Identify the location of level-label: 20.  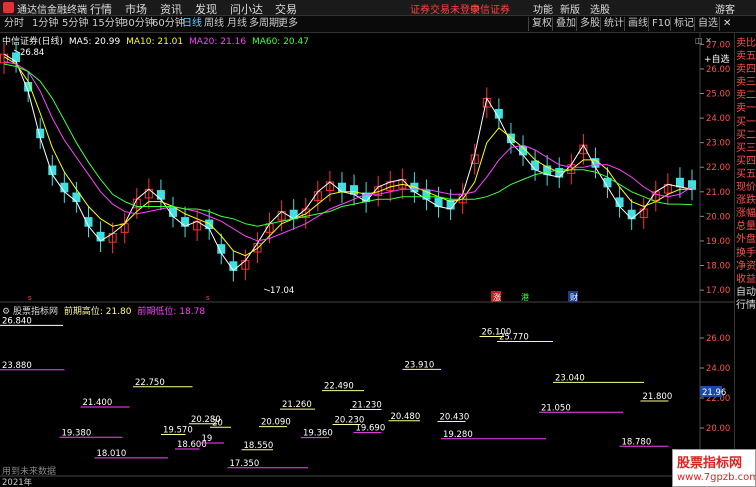
(217, 423).